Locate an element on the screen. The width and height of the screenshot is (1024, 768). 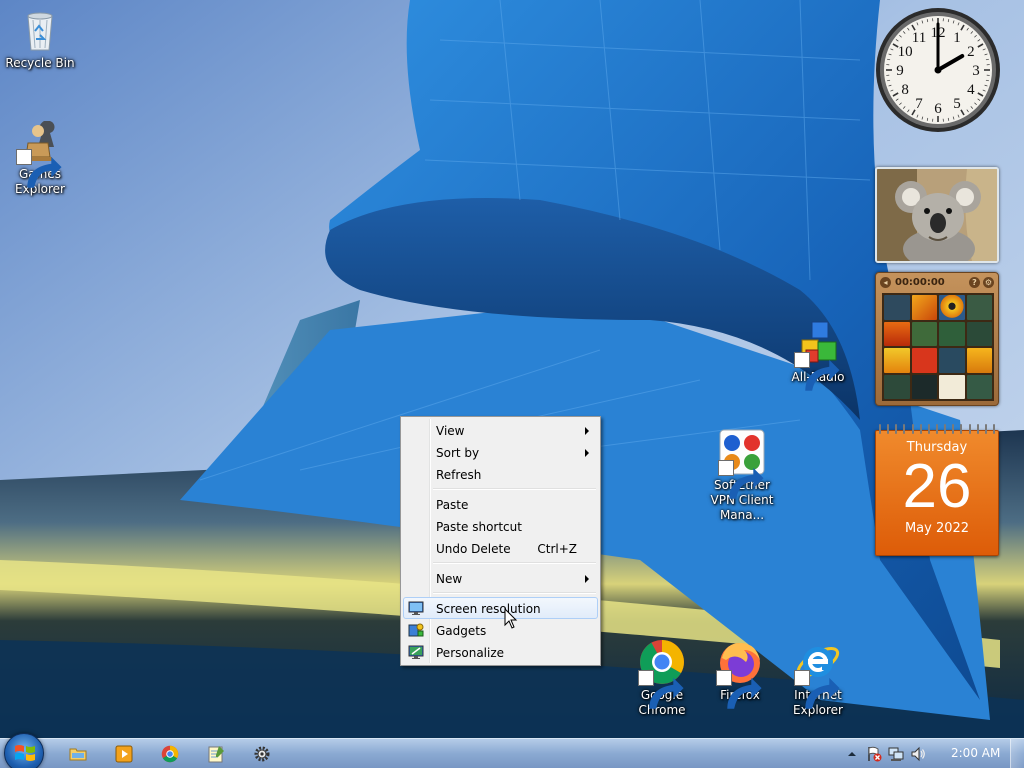
koala-photo is located at coordinates (937, 215).